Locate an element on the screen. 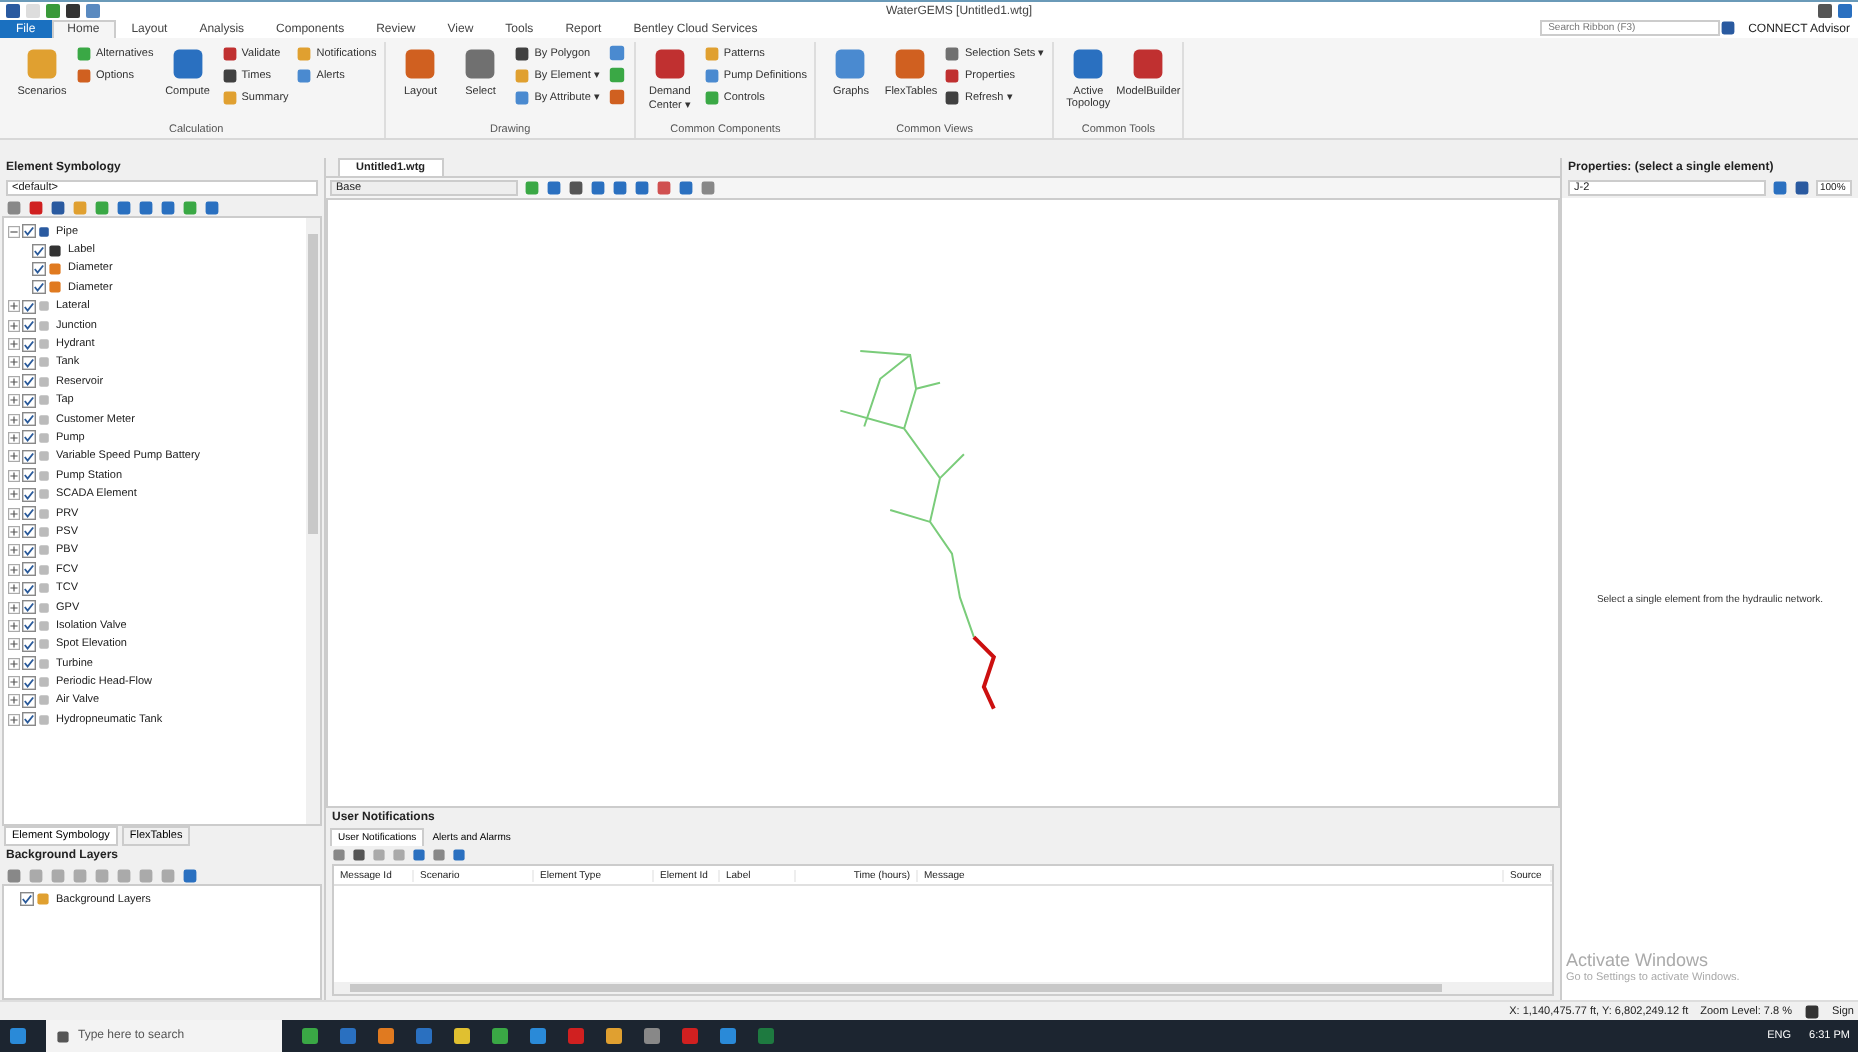 This screenshot has height=1052, width=1858. collapse-icon is located at coordinates (14, 231).